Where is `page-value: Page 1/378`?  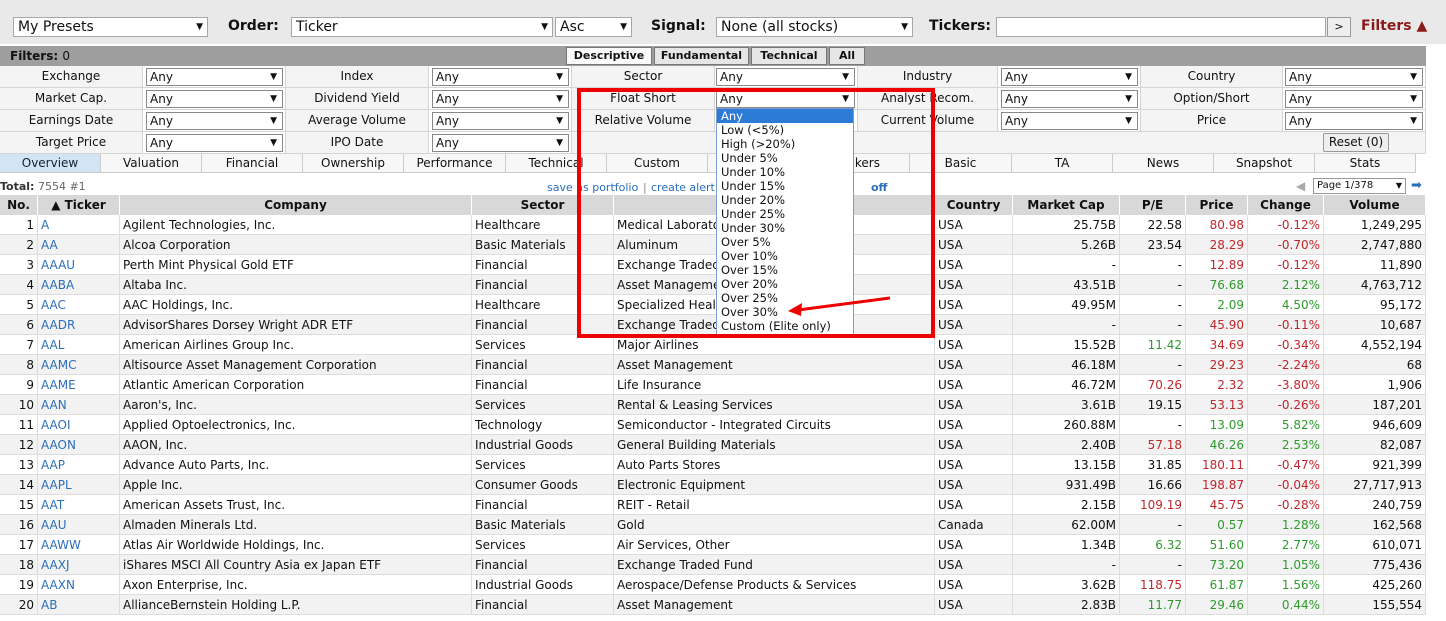 page-value: Page 1/378 is located at coordinates (1345, 185).